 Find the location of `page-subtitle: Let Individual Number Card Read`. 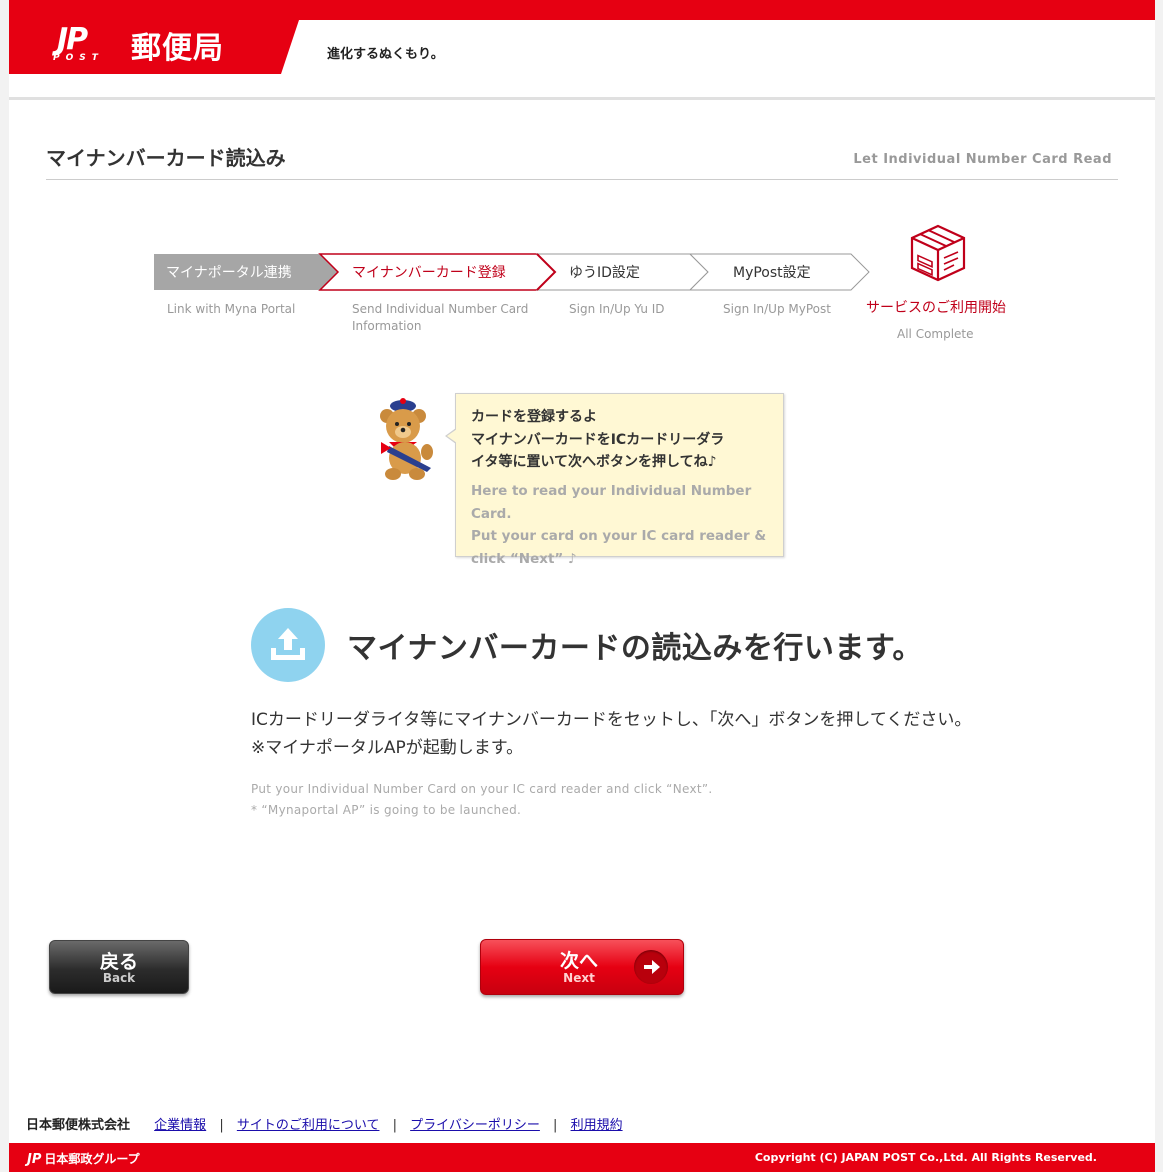

page-subtitle: Let Individual Number Card Read is located at coordinates (982, 159).